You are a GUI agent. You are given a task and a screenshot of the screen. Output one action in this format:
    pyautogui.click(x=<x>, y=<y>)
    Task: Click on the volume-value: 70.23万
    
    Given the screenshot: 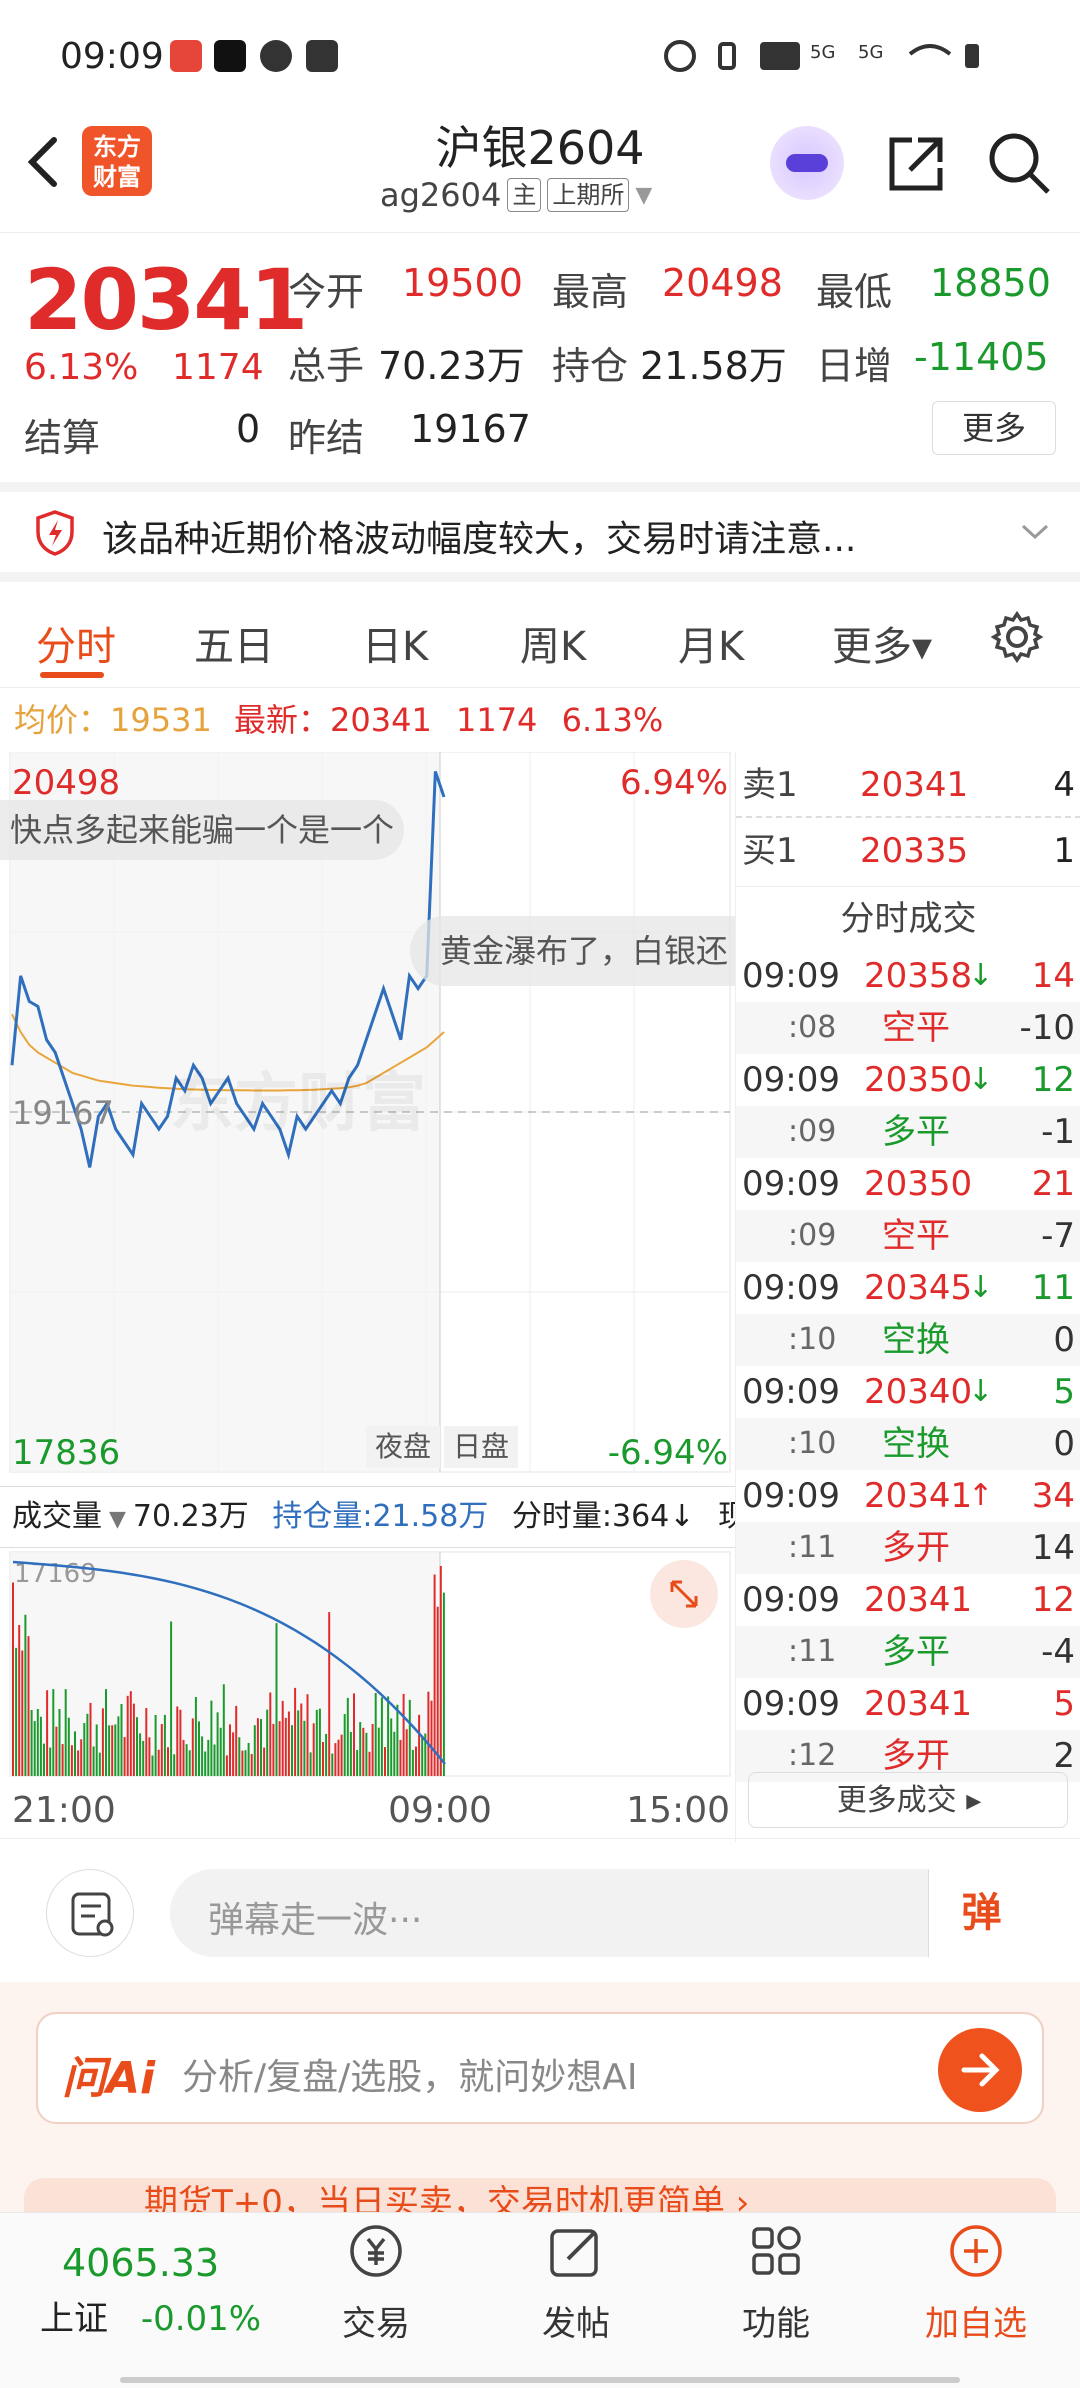 What is the action you would take?
    pyautogui.click(x=451, y=366)
    